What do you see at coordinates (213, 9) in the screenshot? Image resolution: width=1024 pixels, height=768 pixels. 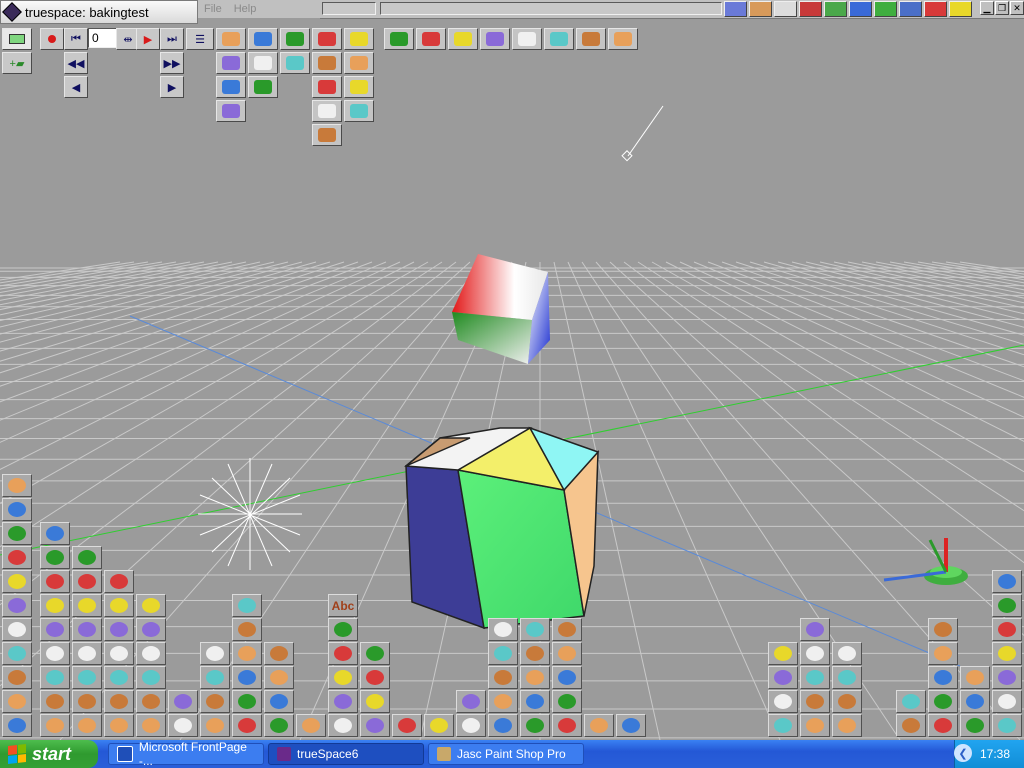 I see `menu-file: File` at bounding box center [213, 9].